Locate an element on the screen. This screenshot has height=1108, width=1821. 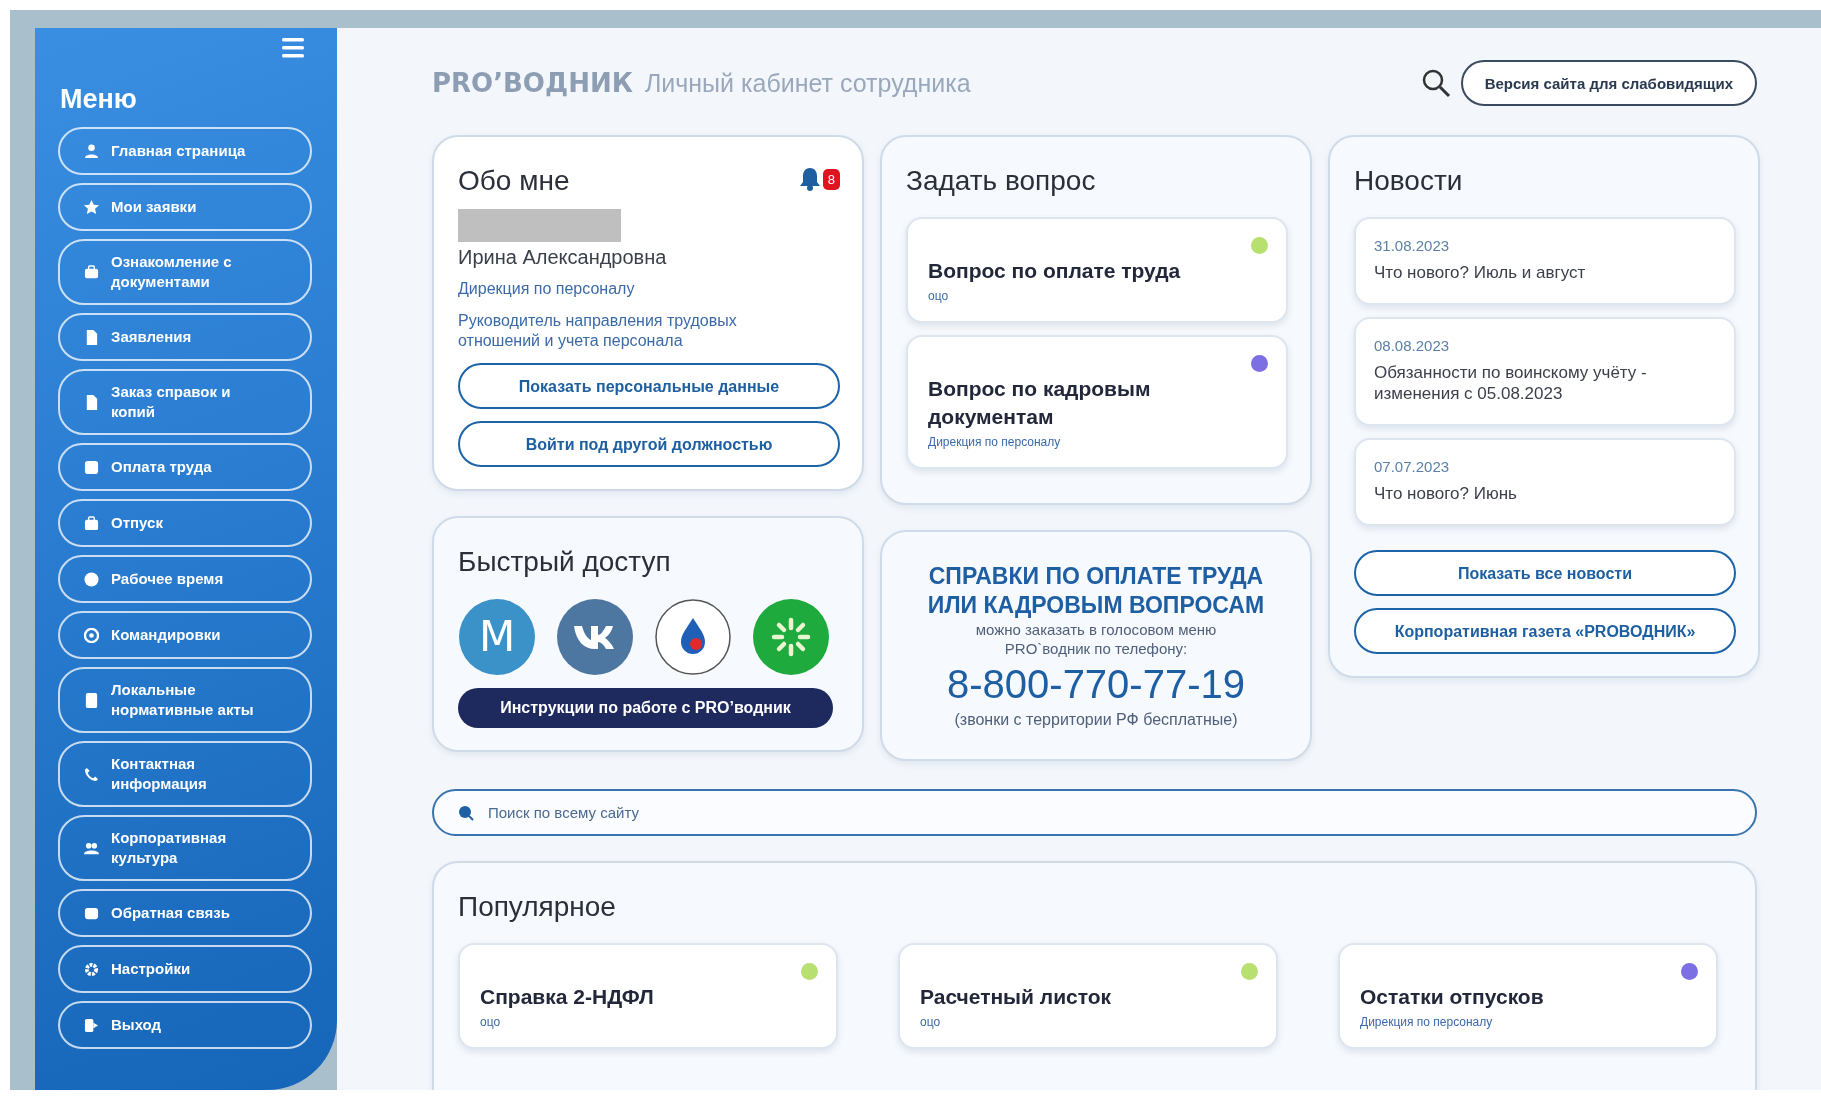
topic-title: Вопрос по оплате труда is located at coordinates (1055, 271).